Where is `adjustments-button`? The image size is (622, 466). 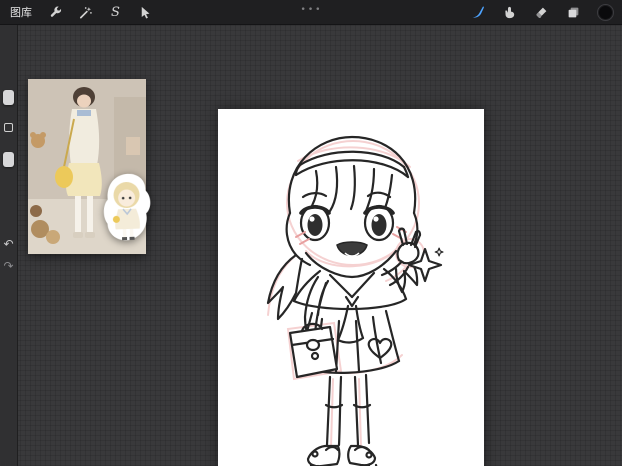
adjustments-button is located at coordinates (85, 12).